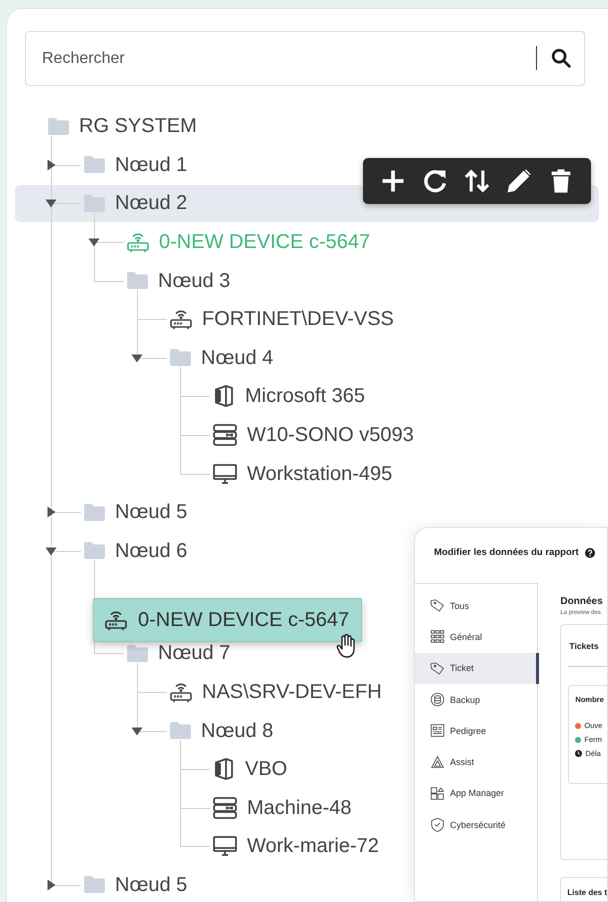 The image size is (608, 902). What do you see at coordinates (477, 700) in the screenshot?
I see `nav-item: Backup` at bounding box center [477, 700].